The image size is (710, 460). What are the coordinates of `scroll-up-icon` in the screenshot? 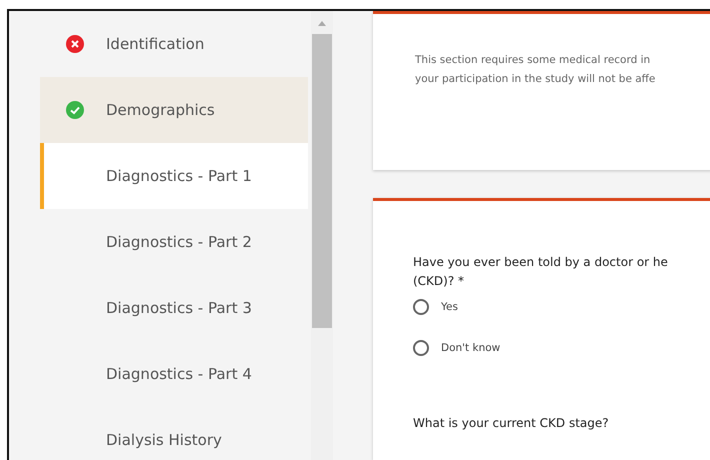 It's located at (322, 23).